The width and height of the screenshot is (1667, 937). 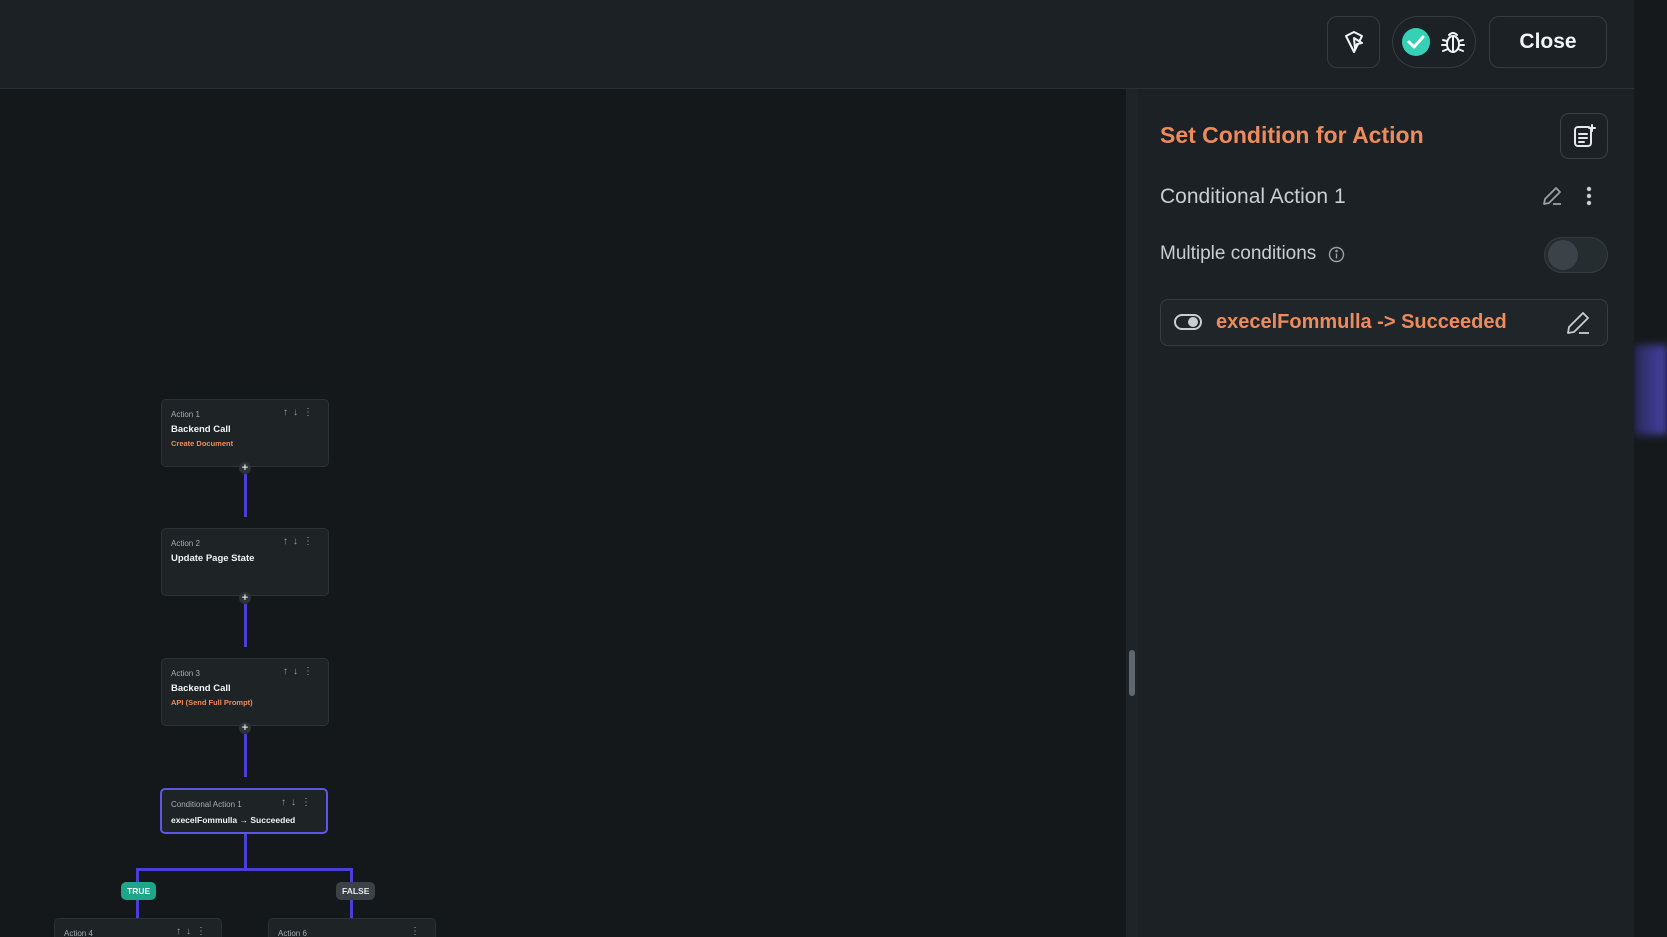 I want to click on note-add-icon, so click(x=1585, y=135).